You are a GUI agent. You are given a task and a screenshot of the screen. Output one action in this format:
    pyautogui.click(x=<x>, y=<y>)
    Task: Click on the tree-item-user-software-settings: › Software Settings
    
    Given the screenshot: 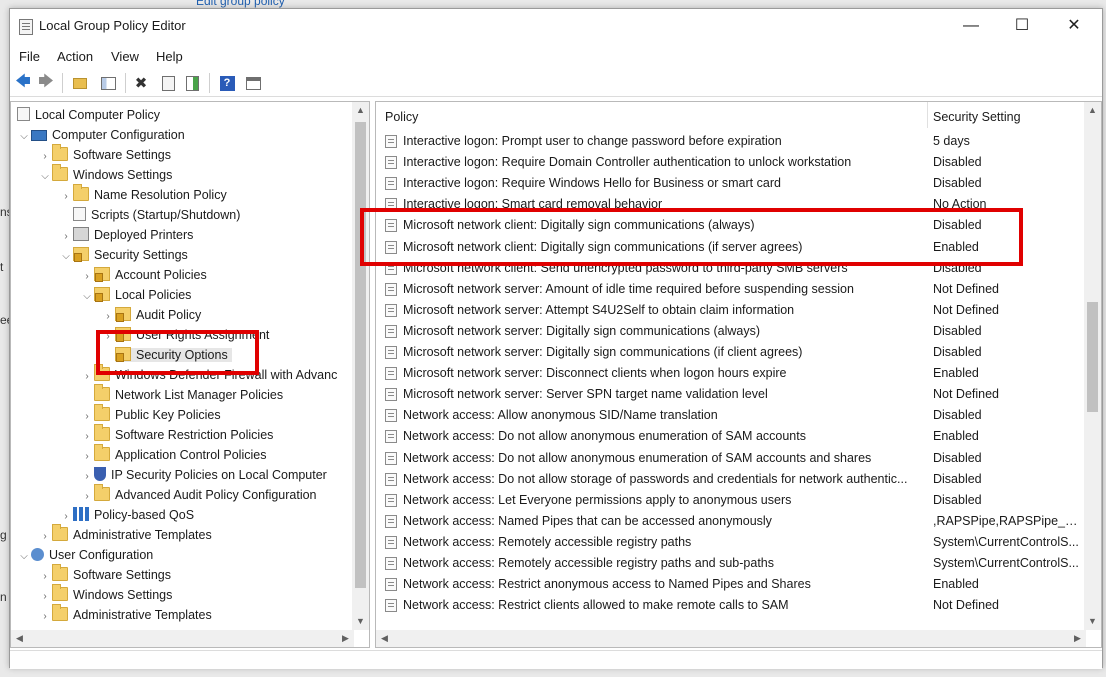 What is the action you would take?
    pyautogui.click(x=104, y=575)
    